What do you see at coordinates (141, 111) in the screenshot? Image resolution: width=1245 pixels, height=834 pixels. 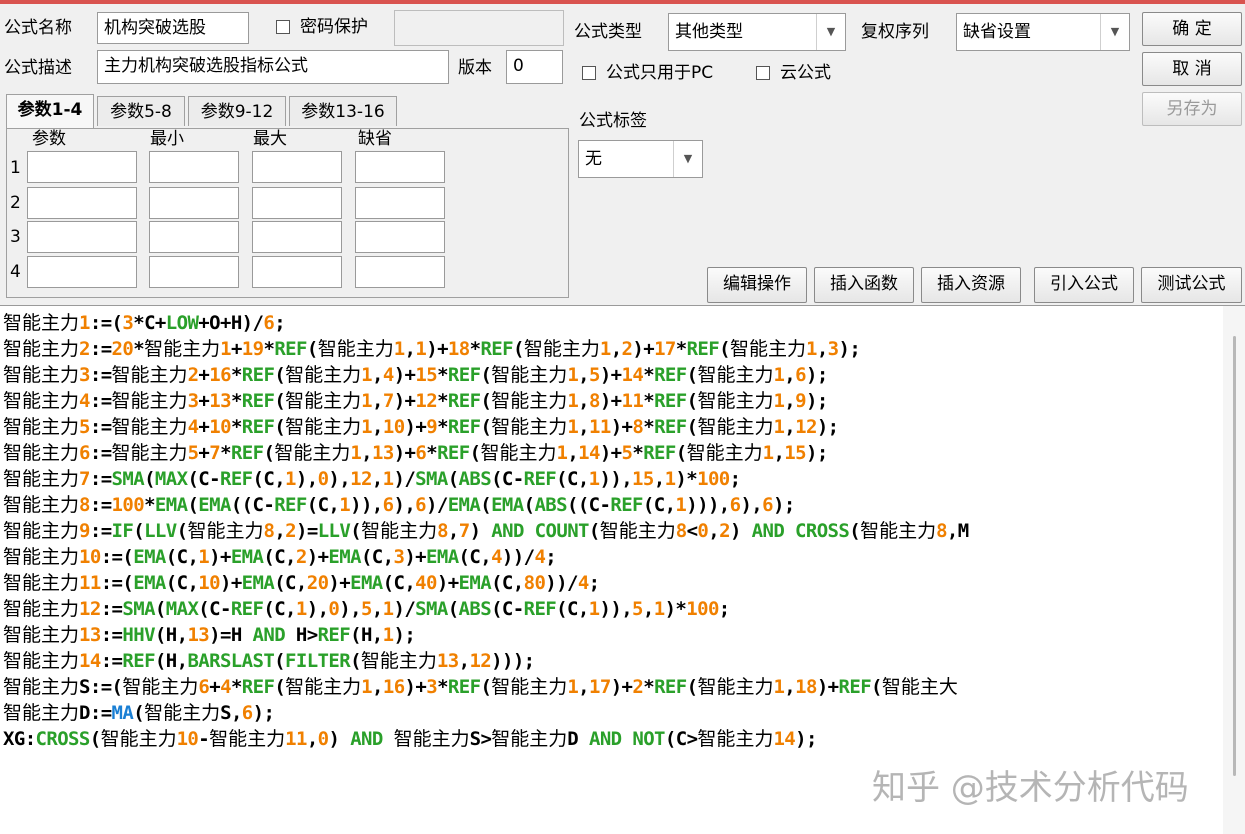 I see `tab-params-5-8: 参数5-8` at bounding box center [141, 111].